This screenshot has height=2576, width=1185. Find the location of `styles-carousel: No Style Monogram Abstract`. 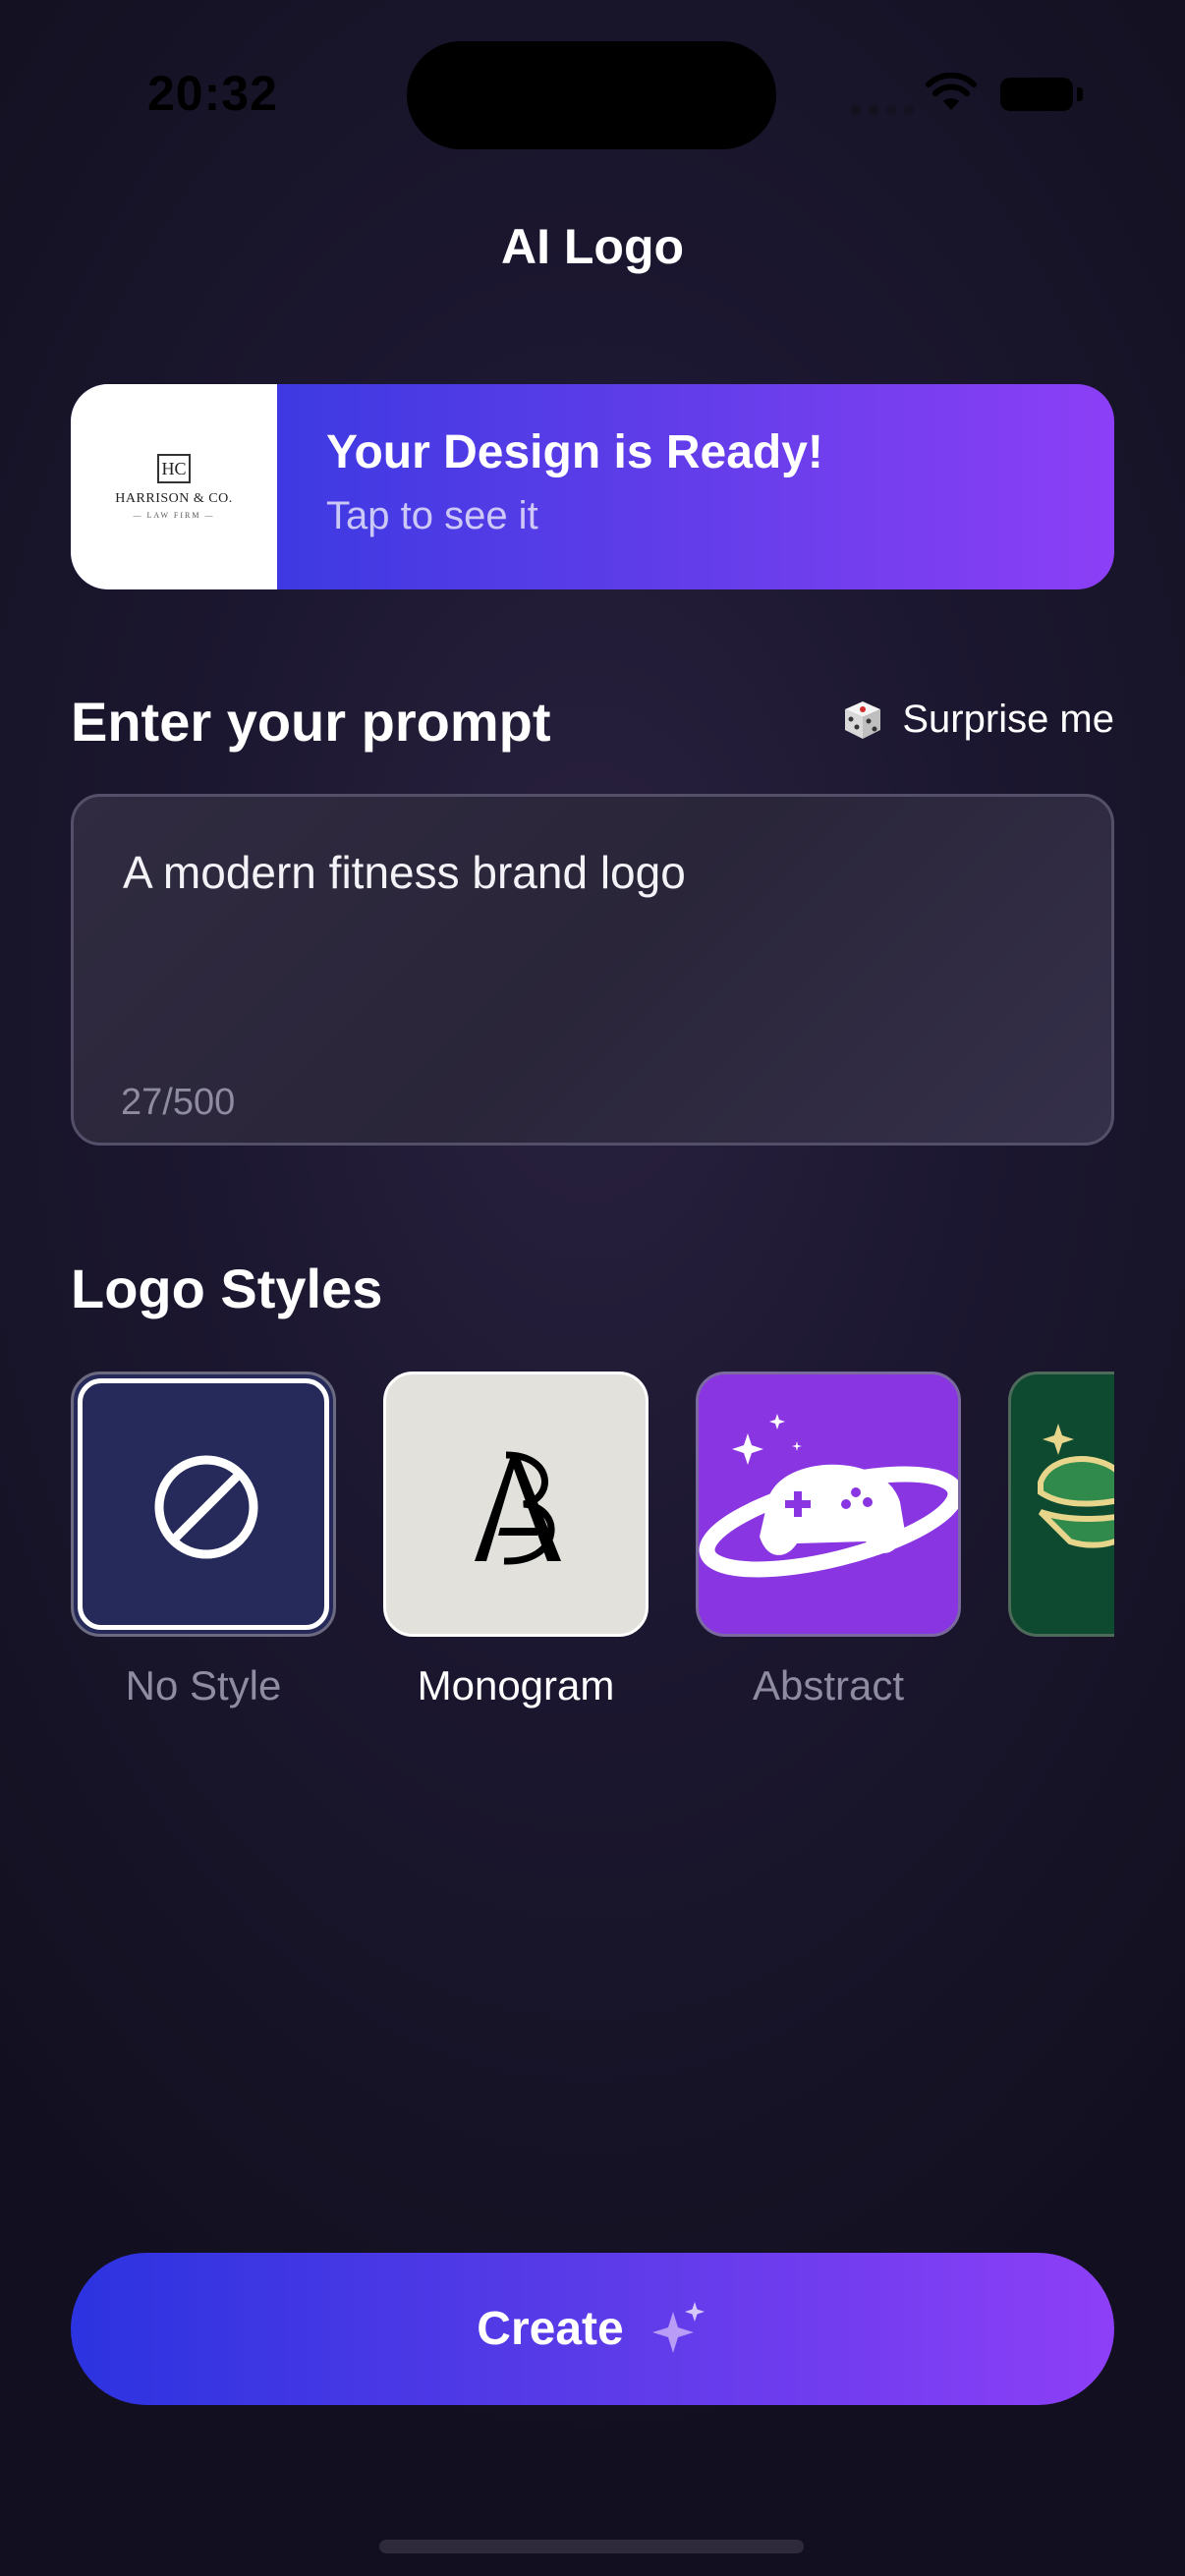

styles-carousel: No Style Monogram Abstract is located at coordinates (592, 1548).